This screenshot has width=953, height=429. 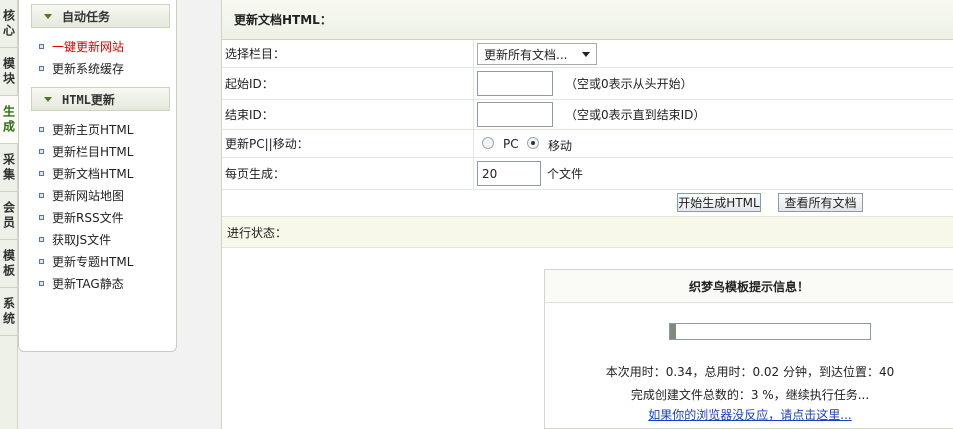 I want to click on progress-bar-fill, so click(x=673, y=331).